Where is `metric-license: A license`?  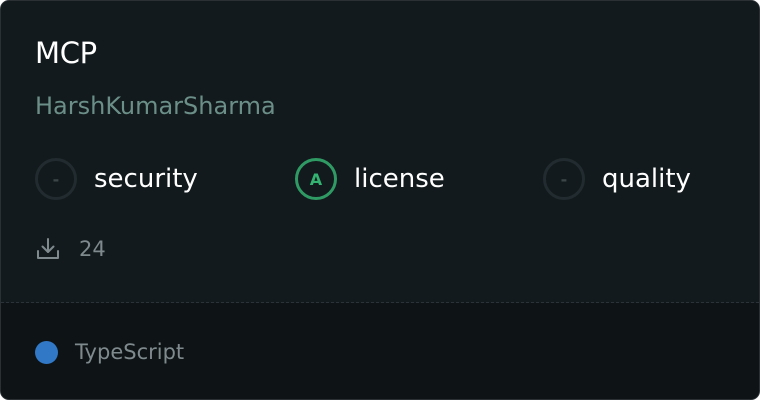
metric-license: A license is located at coordinates (370, 179).